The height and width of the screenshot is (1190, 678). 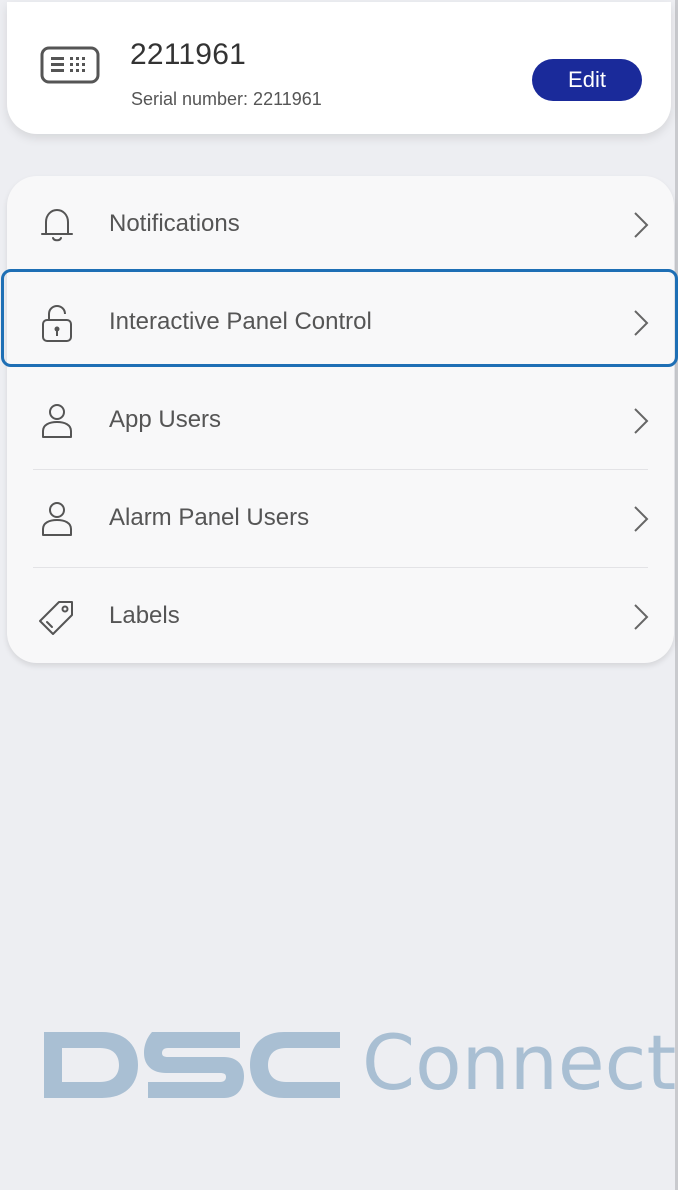 What do you see at coordinates (57, 323) in the screenshot?
I see `unlocked-padlock-icon` at bounding box center [57, 323].